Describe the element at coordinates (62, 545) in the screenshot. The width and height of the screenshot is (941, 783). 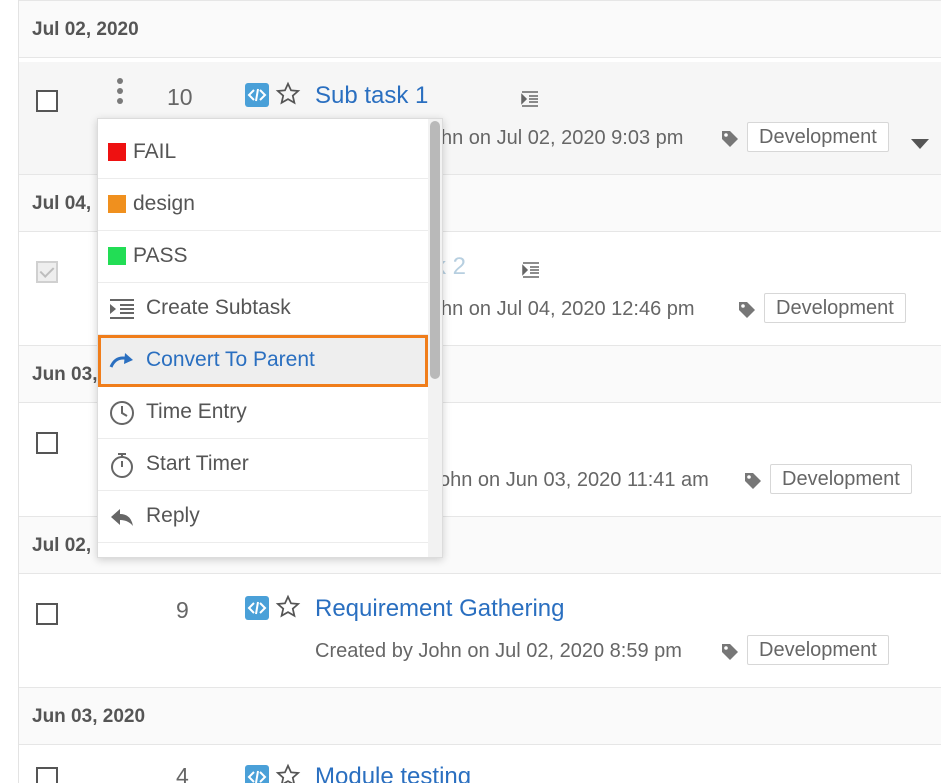
I see `date-label: Jul 02,` at that location.